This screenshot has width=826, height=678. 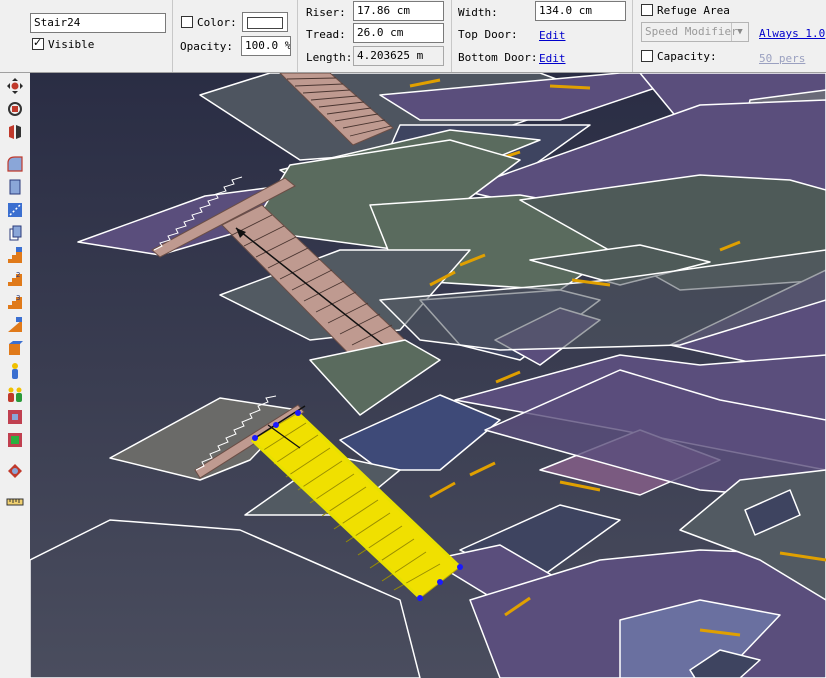 I want to click on refuge-area-checkbox, so click(x=647, y=10).